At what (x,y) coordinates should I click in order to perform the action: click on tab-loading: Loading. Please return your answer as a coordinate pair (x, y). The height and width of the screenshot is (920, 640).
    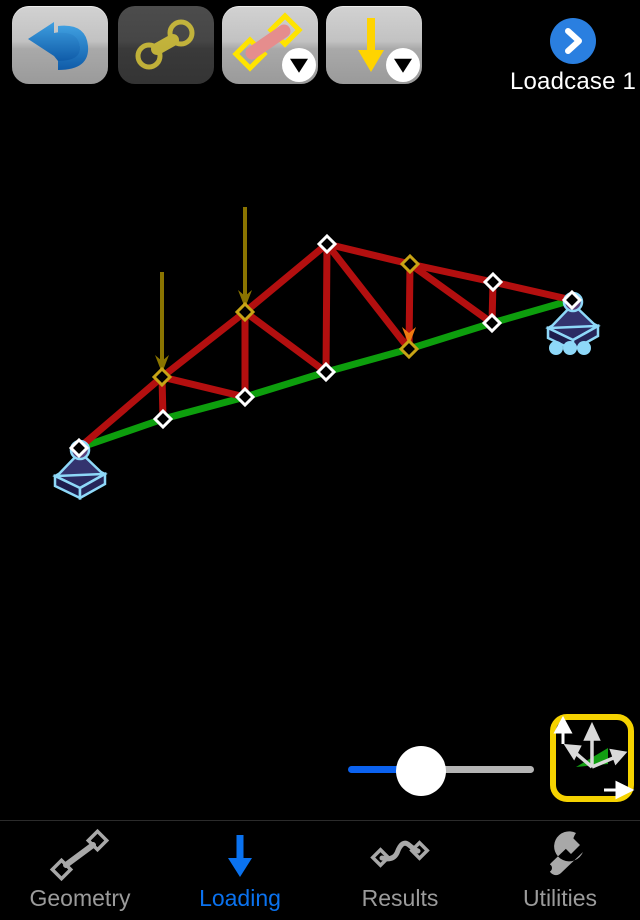
    Looking at the image, I should click on (240, 870).